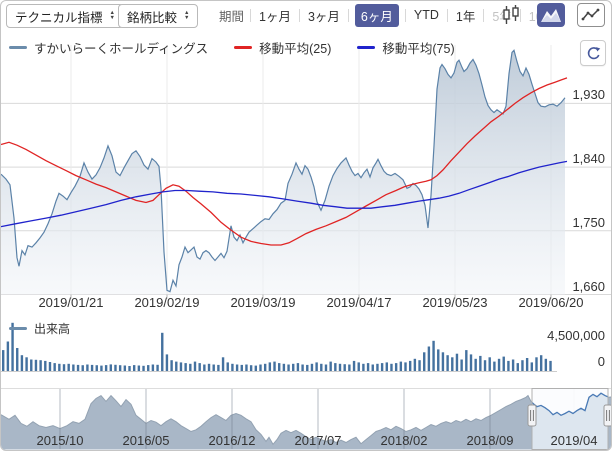 The image size is (612, 451). Describe the element at coordinates (511, 15) in the screenshot. I see `candlestick-chart-icon` at that location.